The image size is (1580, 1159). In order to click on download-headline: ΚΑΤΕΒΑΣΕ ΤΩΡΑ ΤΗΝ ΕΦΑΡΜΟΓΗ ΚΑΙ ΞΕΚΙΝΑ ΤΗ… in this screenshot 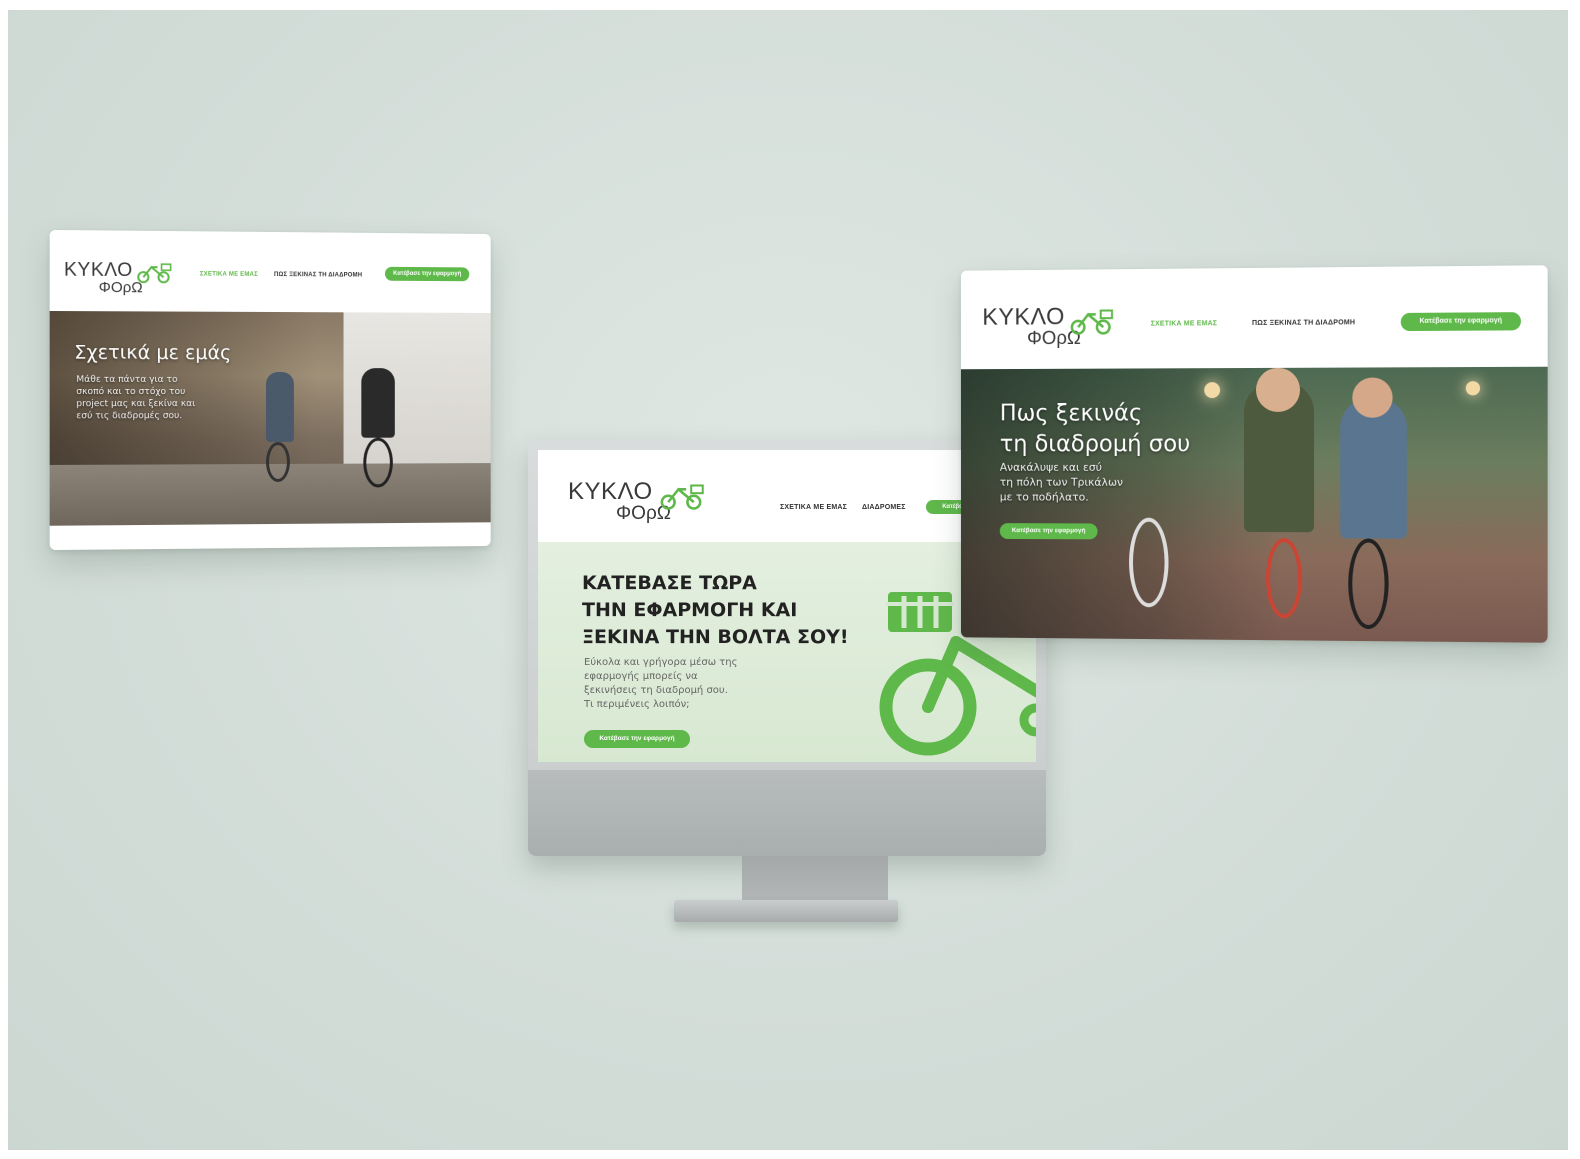, I will do `click(715, 610)`.